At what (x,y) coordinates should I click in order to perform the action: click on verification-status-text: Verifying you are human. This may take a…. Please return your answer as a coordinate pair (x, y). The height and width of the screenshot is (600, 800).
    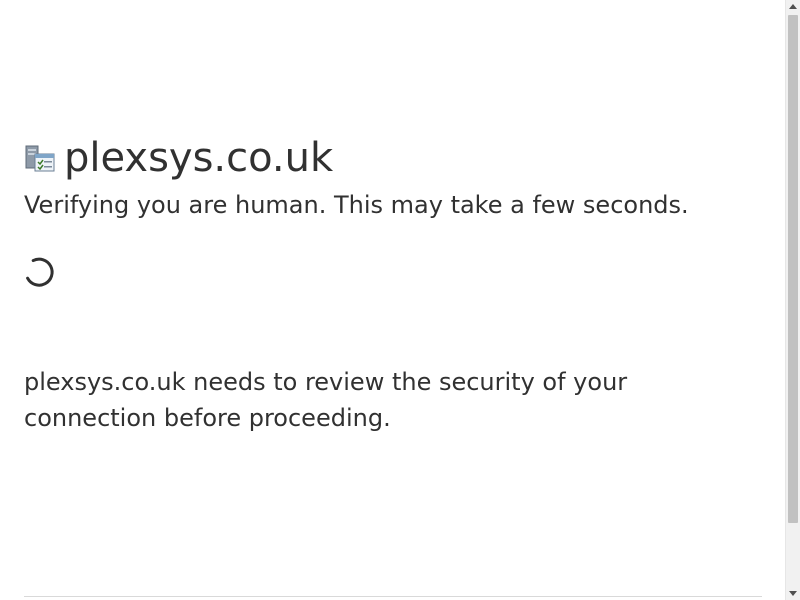
    Looking at the image, I should click on (356, 205).